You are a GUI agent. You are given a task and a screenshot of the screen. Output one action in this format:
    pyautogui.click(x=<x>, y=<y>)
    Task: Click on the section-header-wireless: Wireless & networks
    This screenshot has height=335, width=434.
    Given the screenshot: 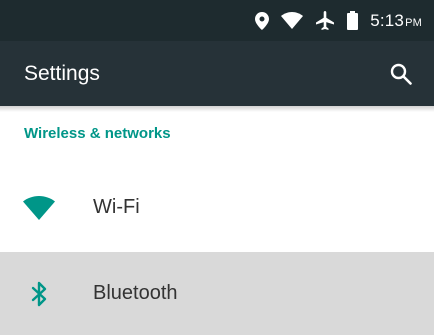 What is the action you would take?
    pyautogui.click(x=97, y=133)
    